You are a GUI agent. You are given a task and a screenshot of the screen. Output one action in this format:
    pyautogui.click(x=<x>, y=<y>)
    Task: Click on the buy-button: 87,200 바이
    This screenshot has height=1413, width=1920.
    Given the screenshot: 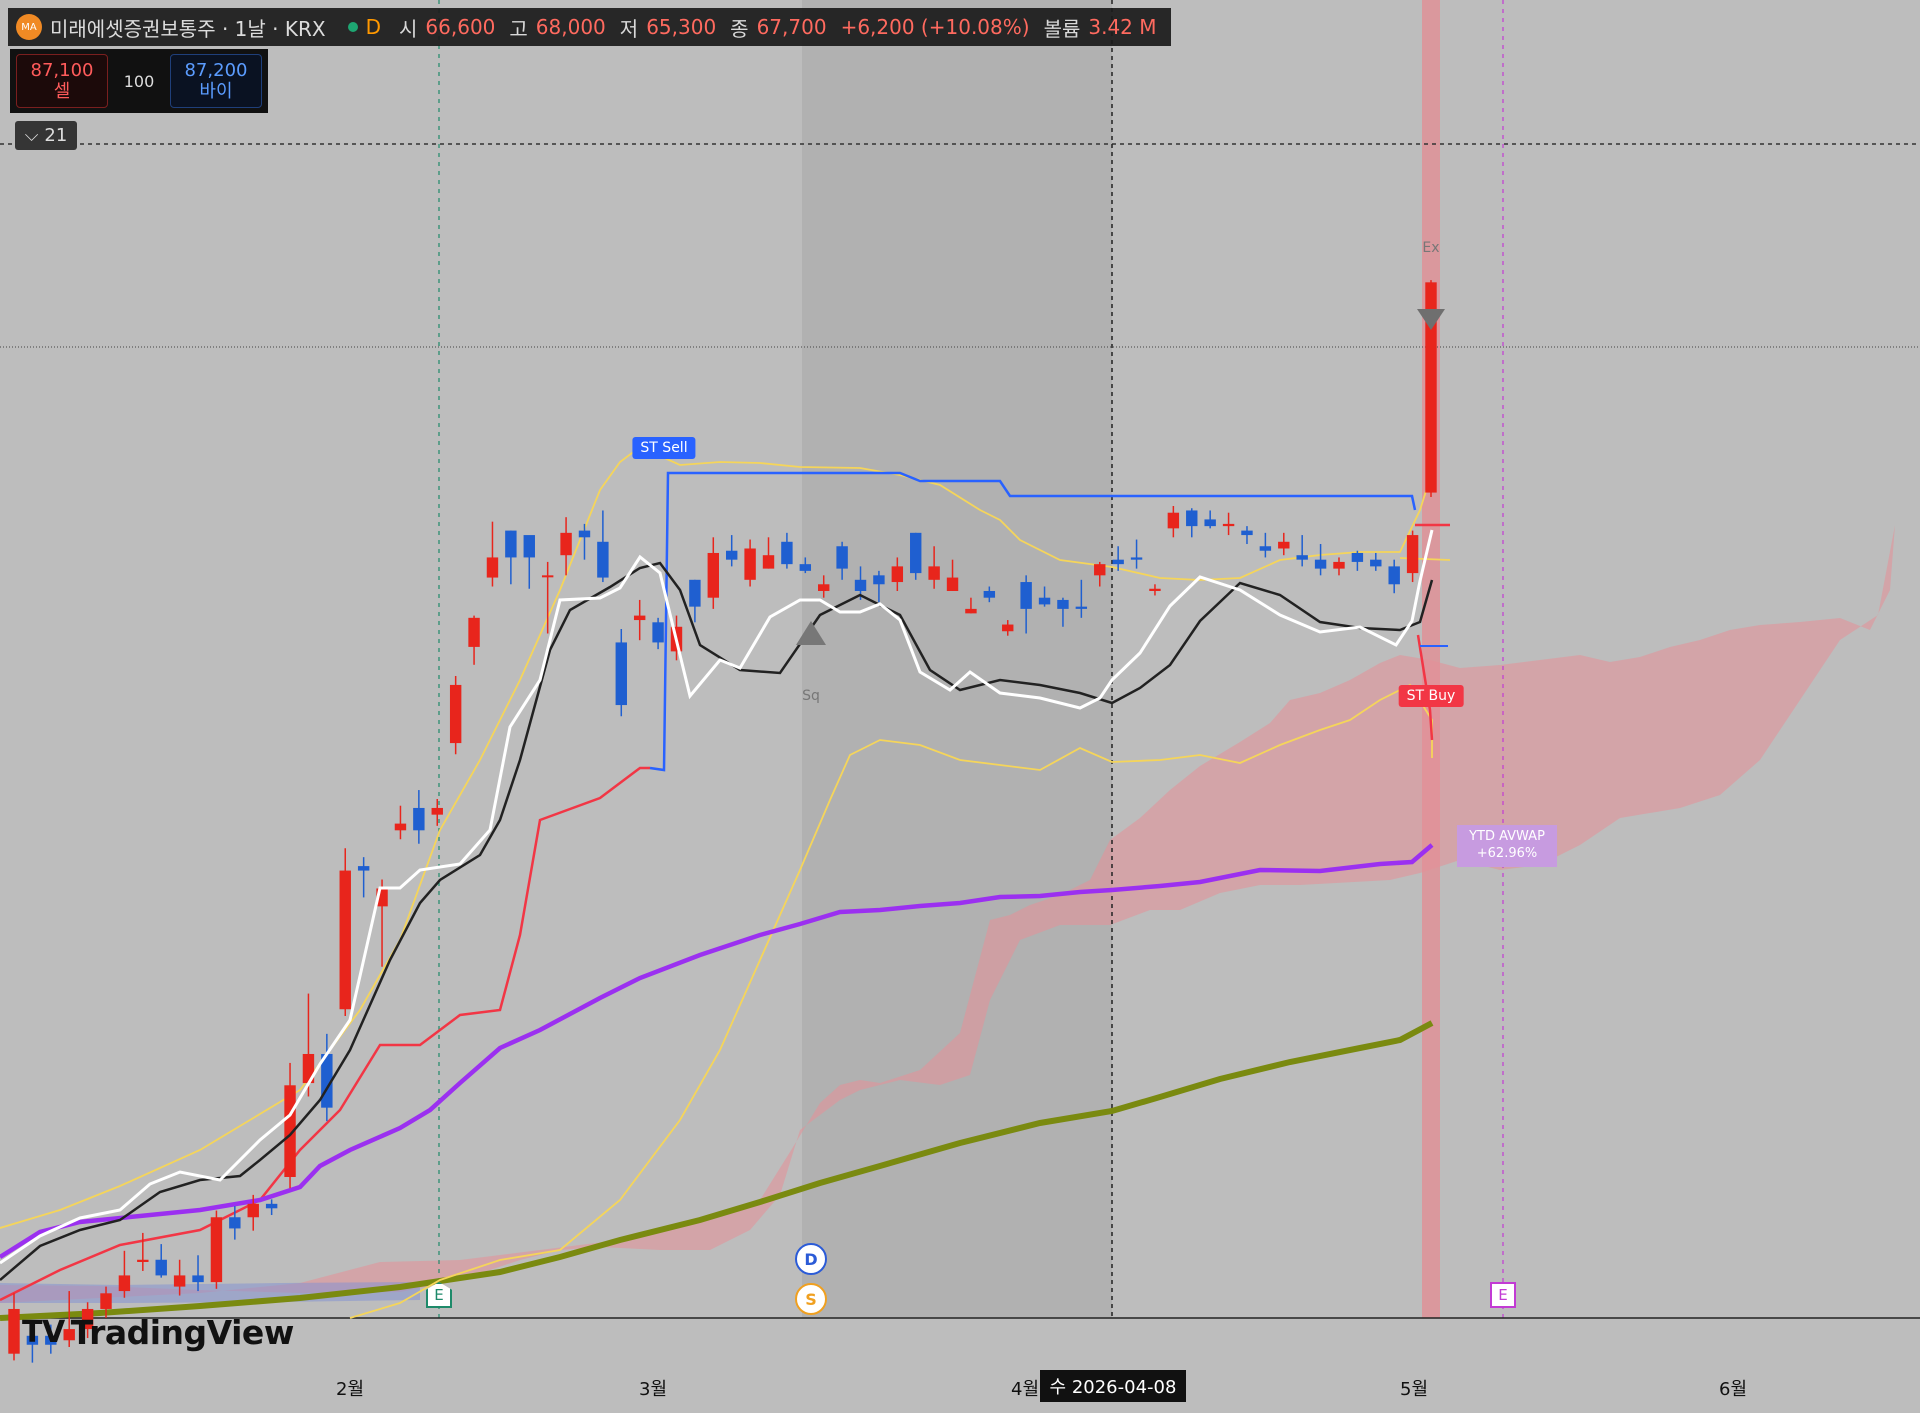 What is the action you would take?
    pyautogui.click(x=215, y=81)
    